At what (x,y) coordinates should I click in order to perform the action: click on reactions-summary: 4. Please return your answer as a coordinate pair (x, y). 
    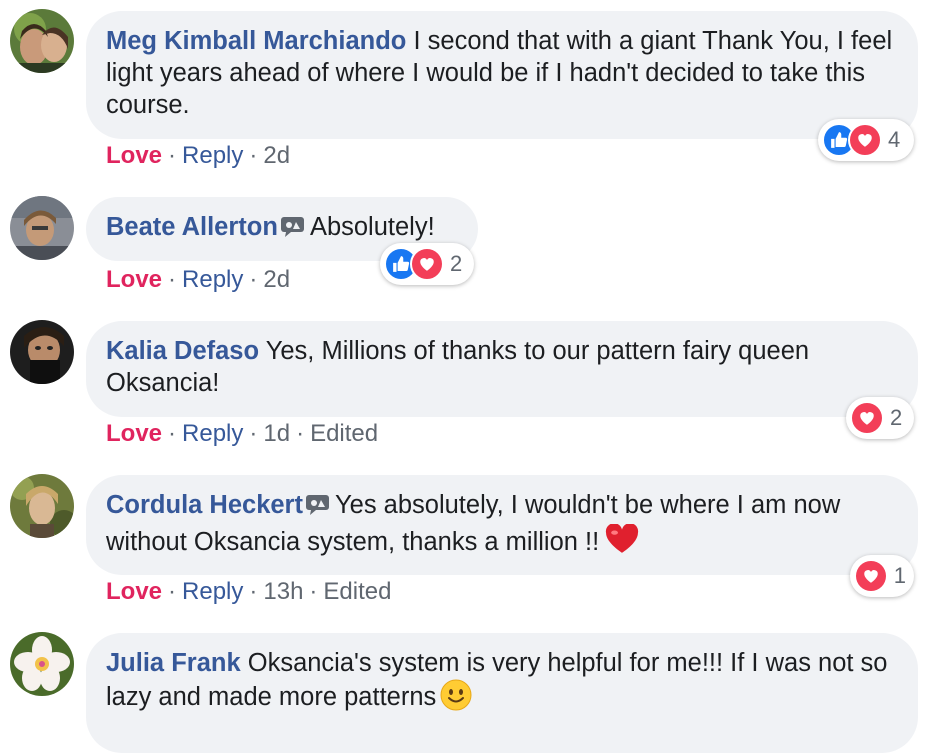
    Looking at the image, I should click on (866, 140).